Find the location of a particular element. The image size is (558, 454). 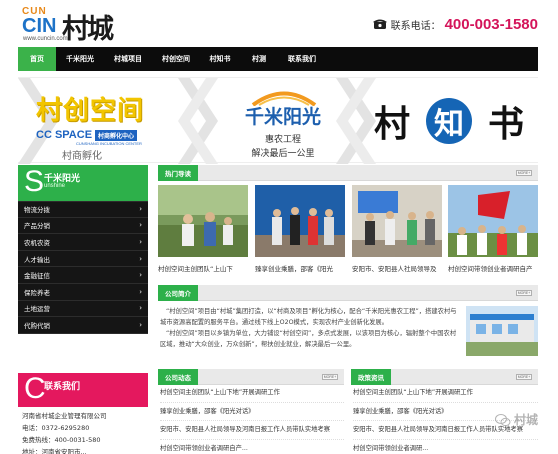

sidebar-item: 土地运营 › is located at coordinates (83, 309).